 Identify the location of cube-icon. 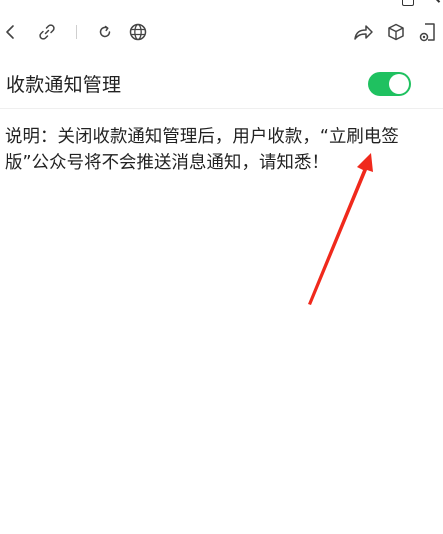
(396, 32).